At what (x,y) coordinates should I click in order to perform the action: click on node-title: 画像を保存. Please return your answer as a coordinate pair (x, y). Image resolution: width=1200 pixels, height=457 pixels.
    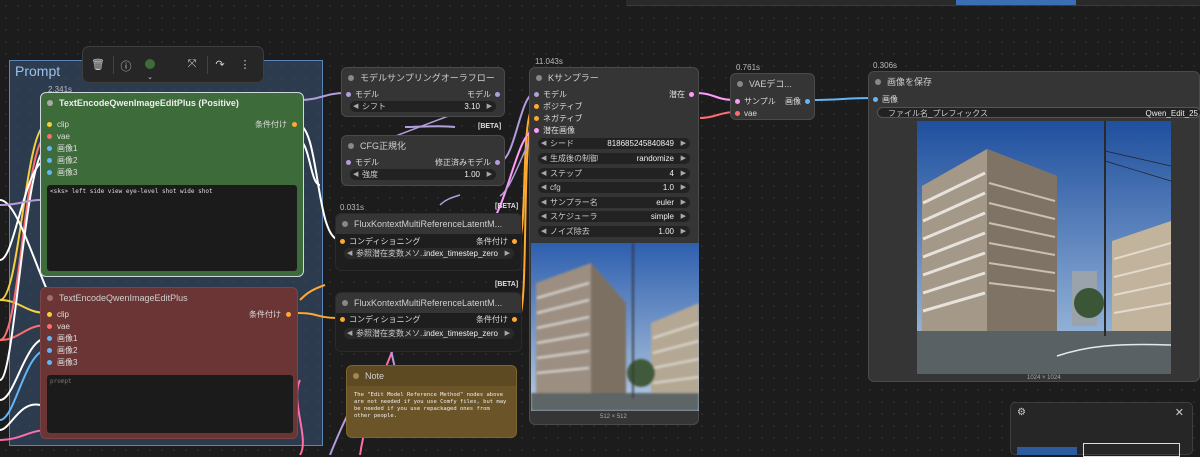
    Looking at the image, I should click on (1034, 82).